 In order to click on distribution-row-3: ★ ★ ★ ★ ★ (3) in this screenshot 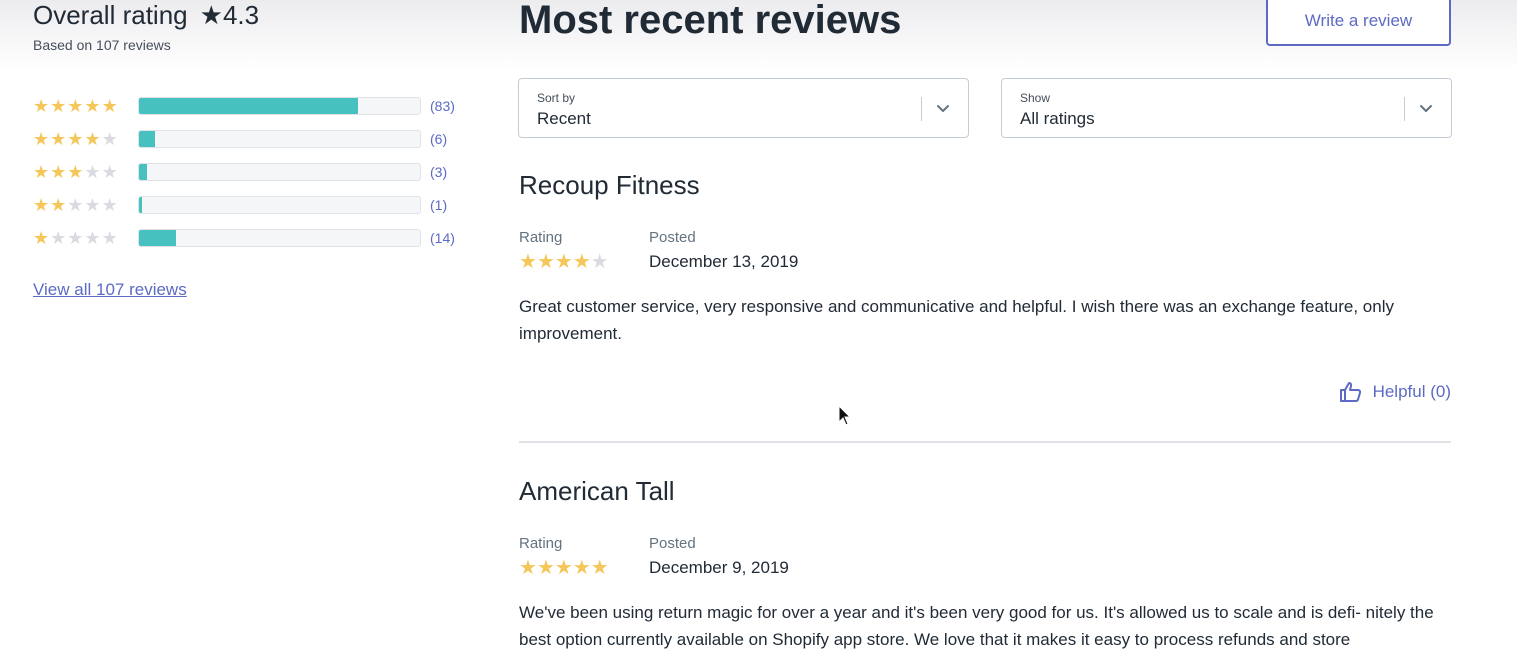, I will do `click(253, 171)`.